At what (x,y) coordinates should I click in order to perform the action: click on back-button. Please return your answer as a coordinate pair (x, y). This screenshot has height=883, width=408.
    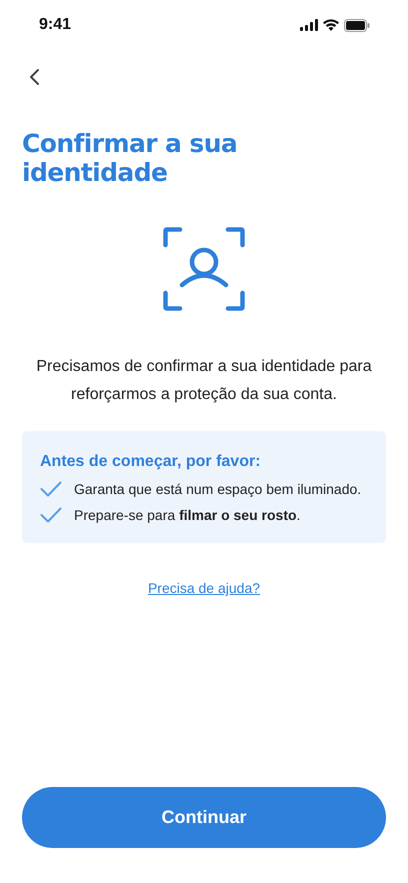
    Looking at the image, I should click on (34, 77).